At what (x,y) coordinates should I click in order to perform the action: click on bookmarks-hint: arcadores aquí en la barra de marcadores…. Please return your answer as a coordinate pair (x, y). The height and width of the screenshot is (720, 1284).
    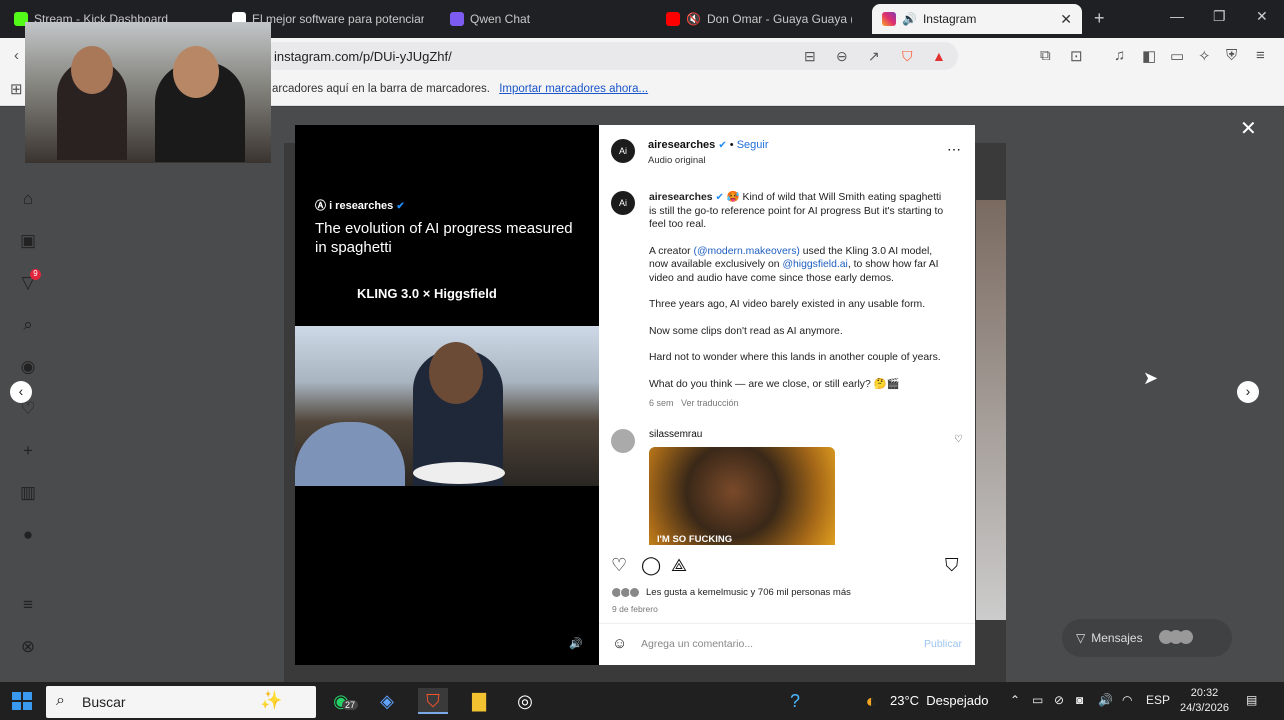
    Looking at the image, I should click on (381, 89).